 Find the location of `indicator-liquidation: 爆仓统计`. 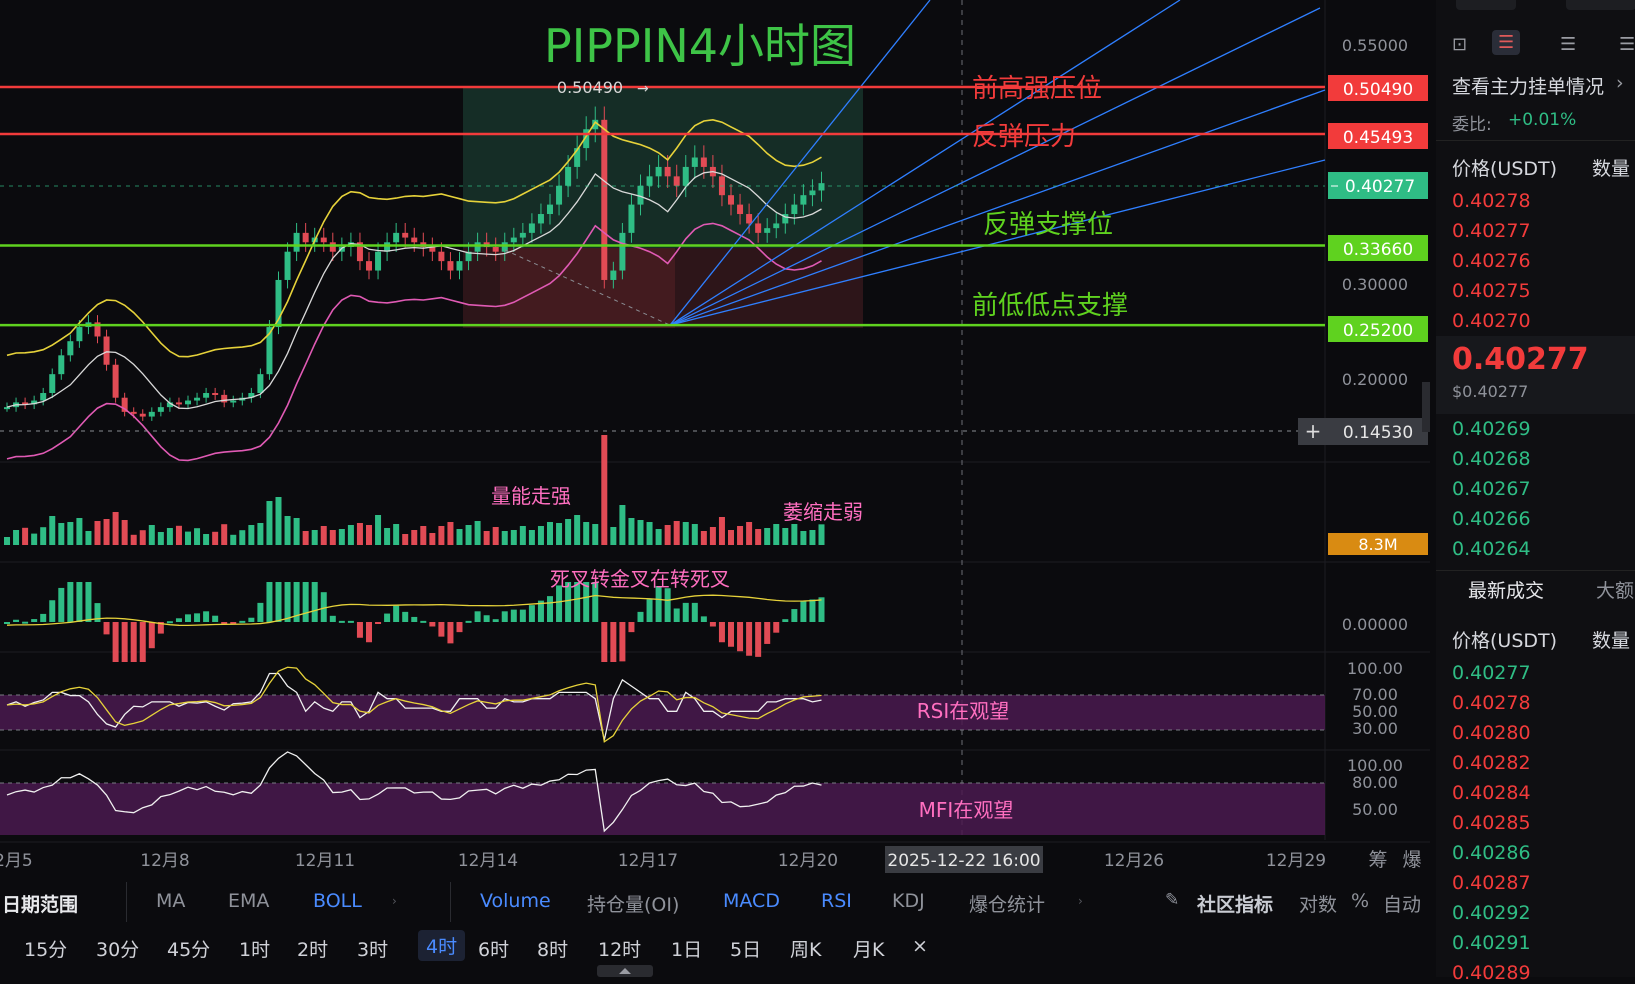

indicator-liquidation: 爆仓统计 is located at coordinates (1007, 903).